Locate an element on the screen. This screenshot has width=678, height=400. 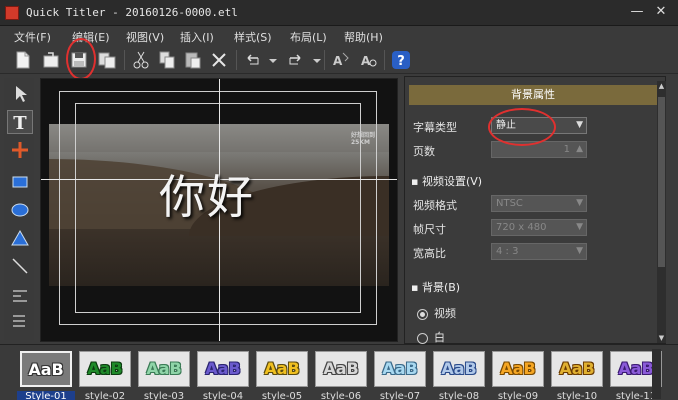
menu-view: 视图(V) is located at coordinates (145, 37).